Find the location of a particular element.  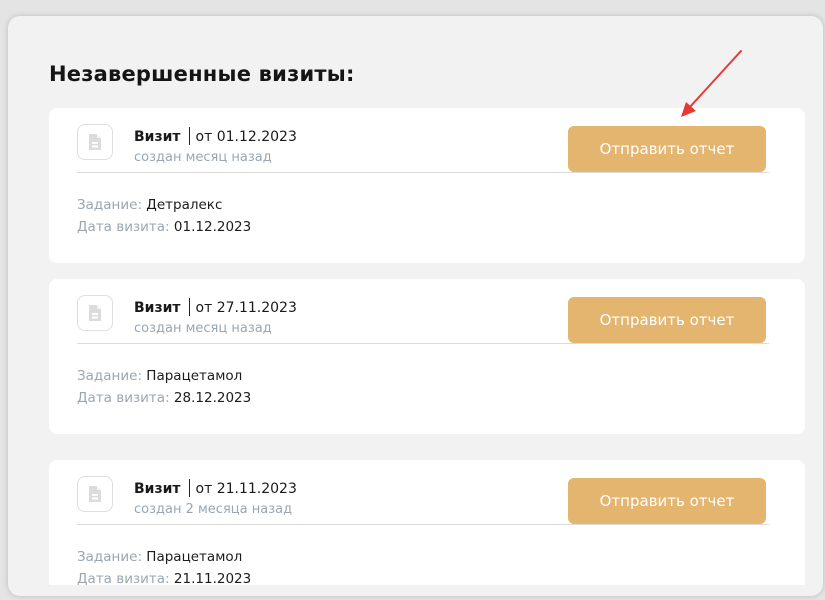

task-row: Задание: Детралекс is located at coordinates (164, 205).